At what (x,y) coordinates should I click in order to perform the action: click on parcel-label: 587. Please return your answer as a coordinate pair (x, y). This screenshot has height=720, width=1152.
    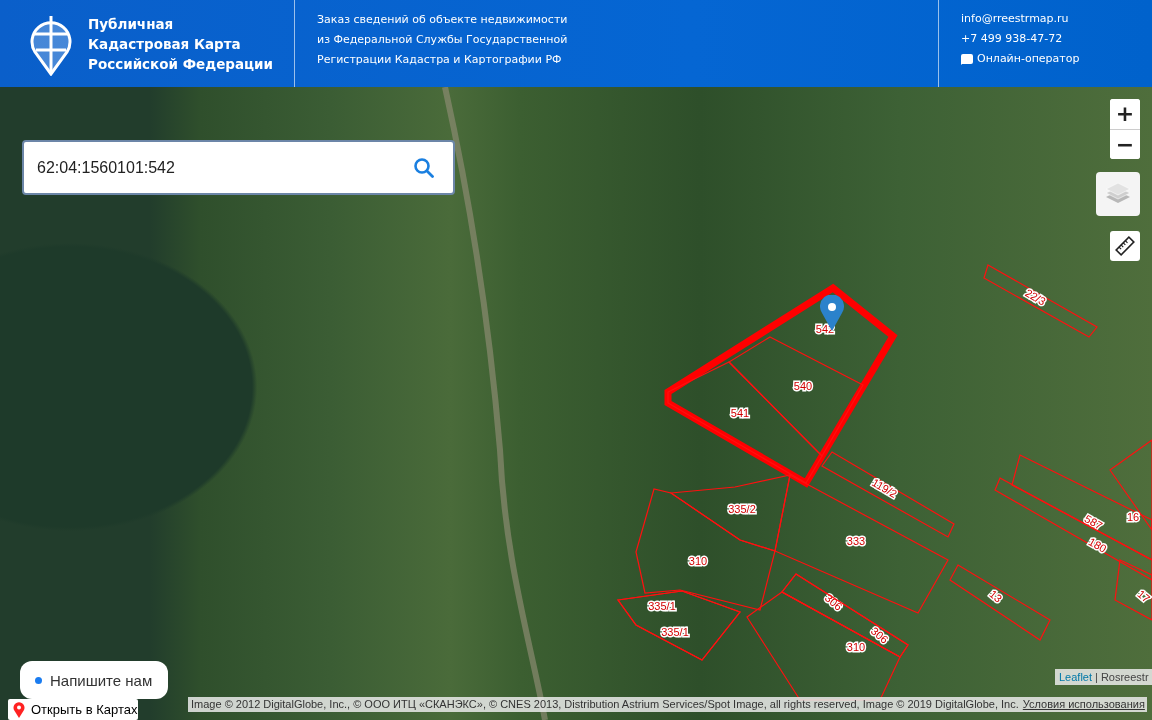
    Looking at the image, I should click on (1093, 522).